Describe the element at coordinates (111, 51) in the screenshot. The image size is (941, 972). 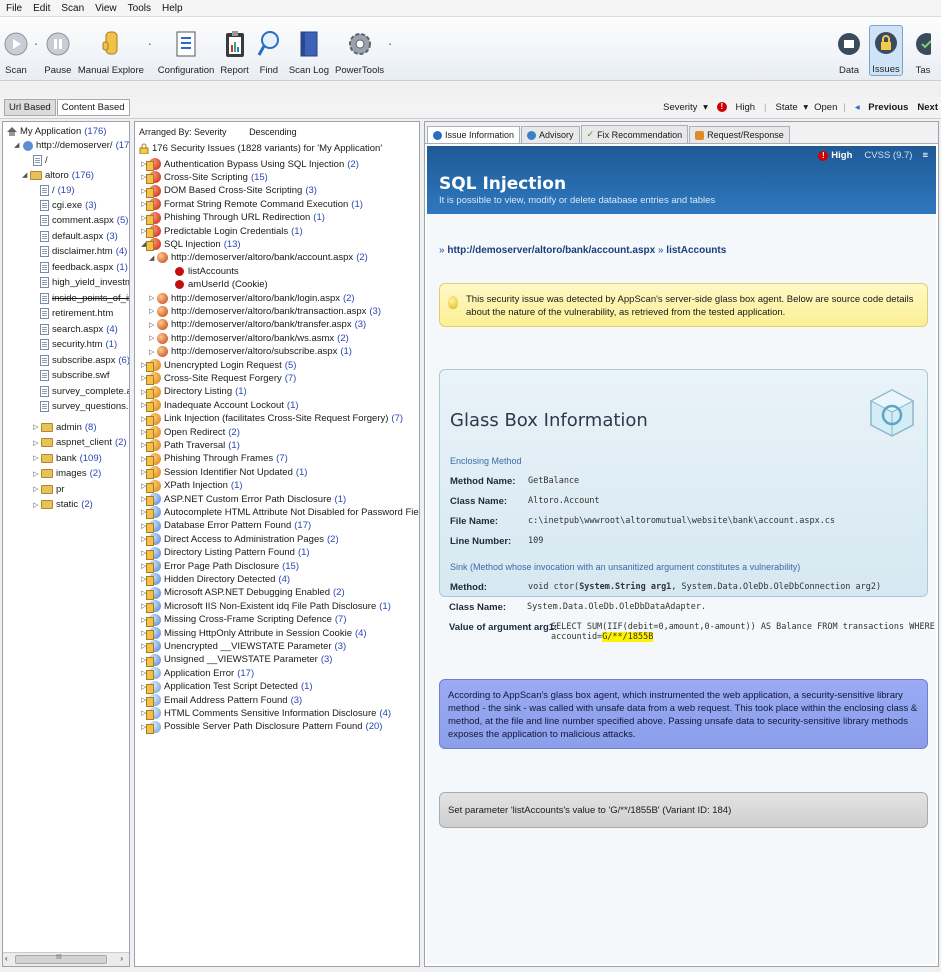
I see `manual-explore-button: Manual Explore` at that location.